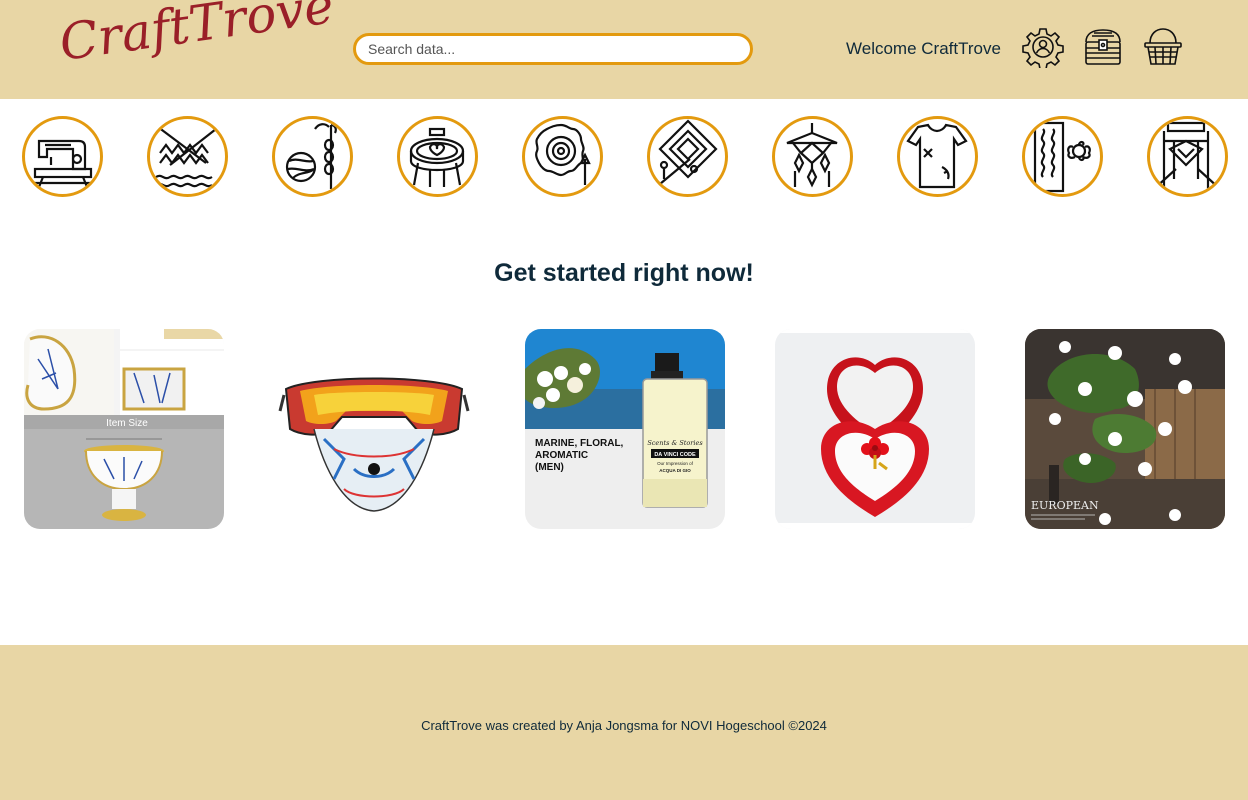 Image resolution: width=1248 pixels, height=800 pixels. I want to click on weaving-icon, so click(1187, 156).